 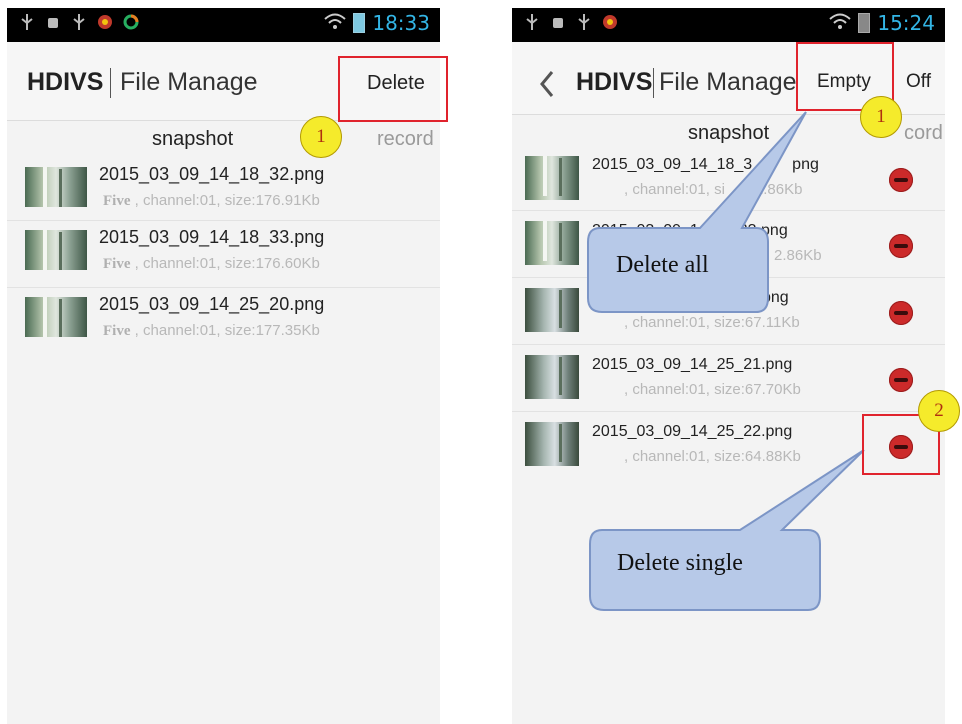 I want to click on step-badge: 1, so click(x=881, y=117).